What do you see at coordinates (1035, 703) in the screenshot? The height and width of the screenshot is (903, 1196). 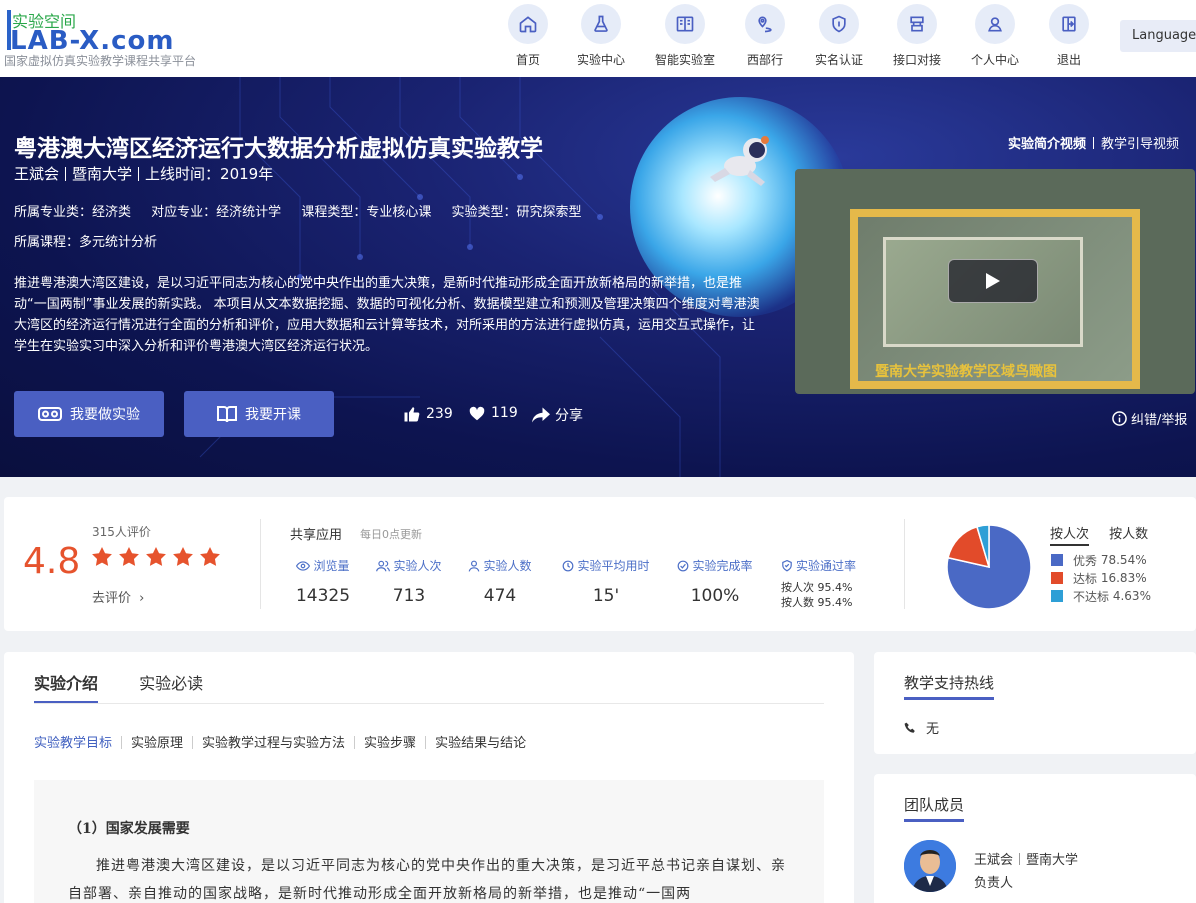 I see `support-hotline-card: 教学支持热线 无` at bounding box center [1035, 703].